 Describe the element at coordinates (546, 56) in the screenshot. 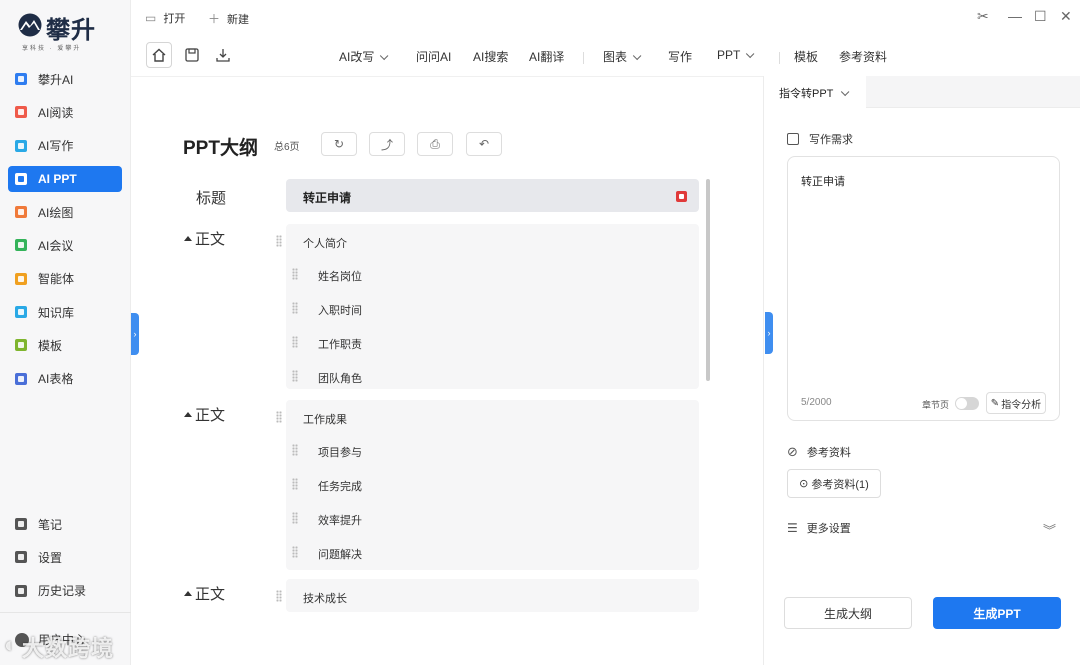

I see `menu-item-3: AI翻译` at that location.